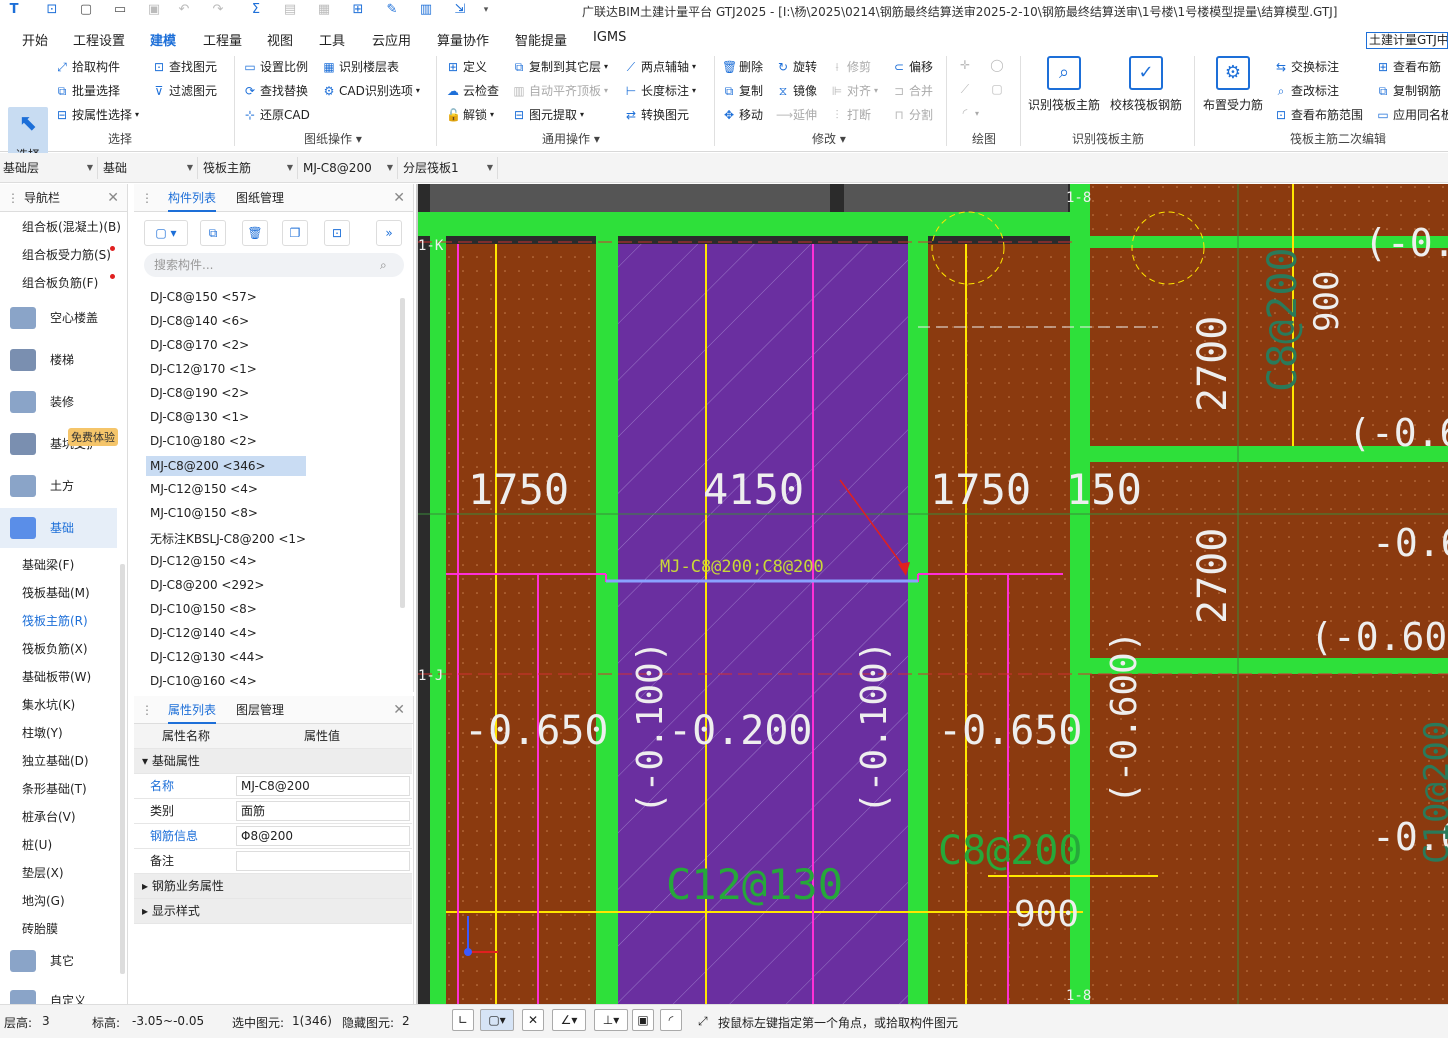 This screenshot has height=1038, width=1448. I want to click on align-button: ⊫ 对齐 ▾, so click(854, 90).